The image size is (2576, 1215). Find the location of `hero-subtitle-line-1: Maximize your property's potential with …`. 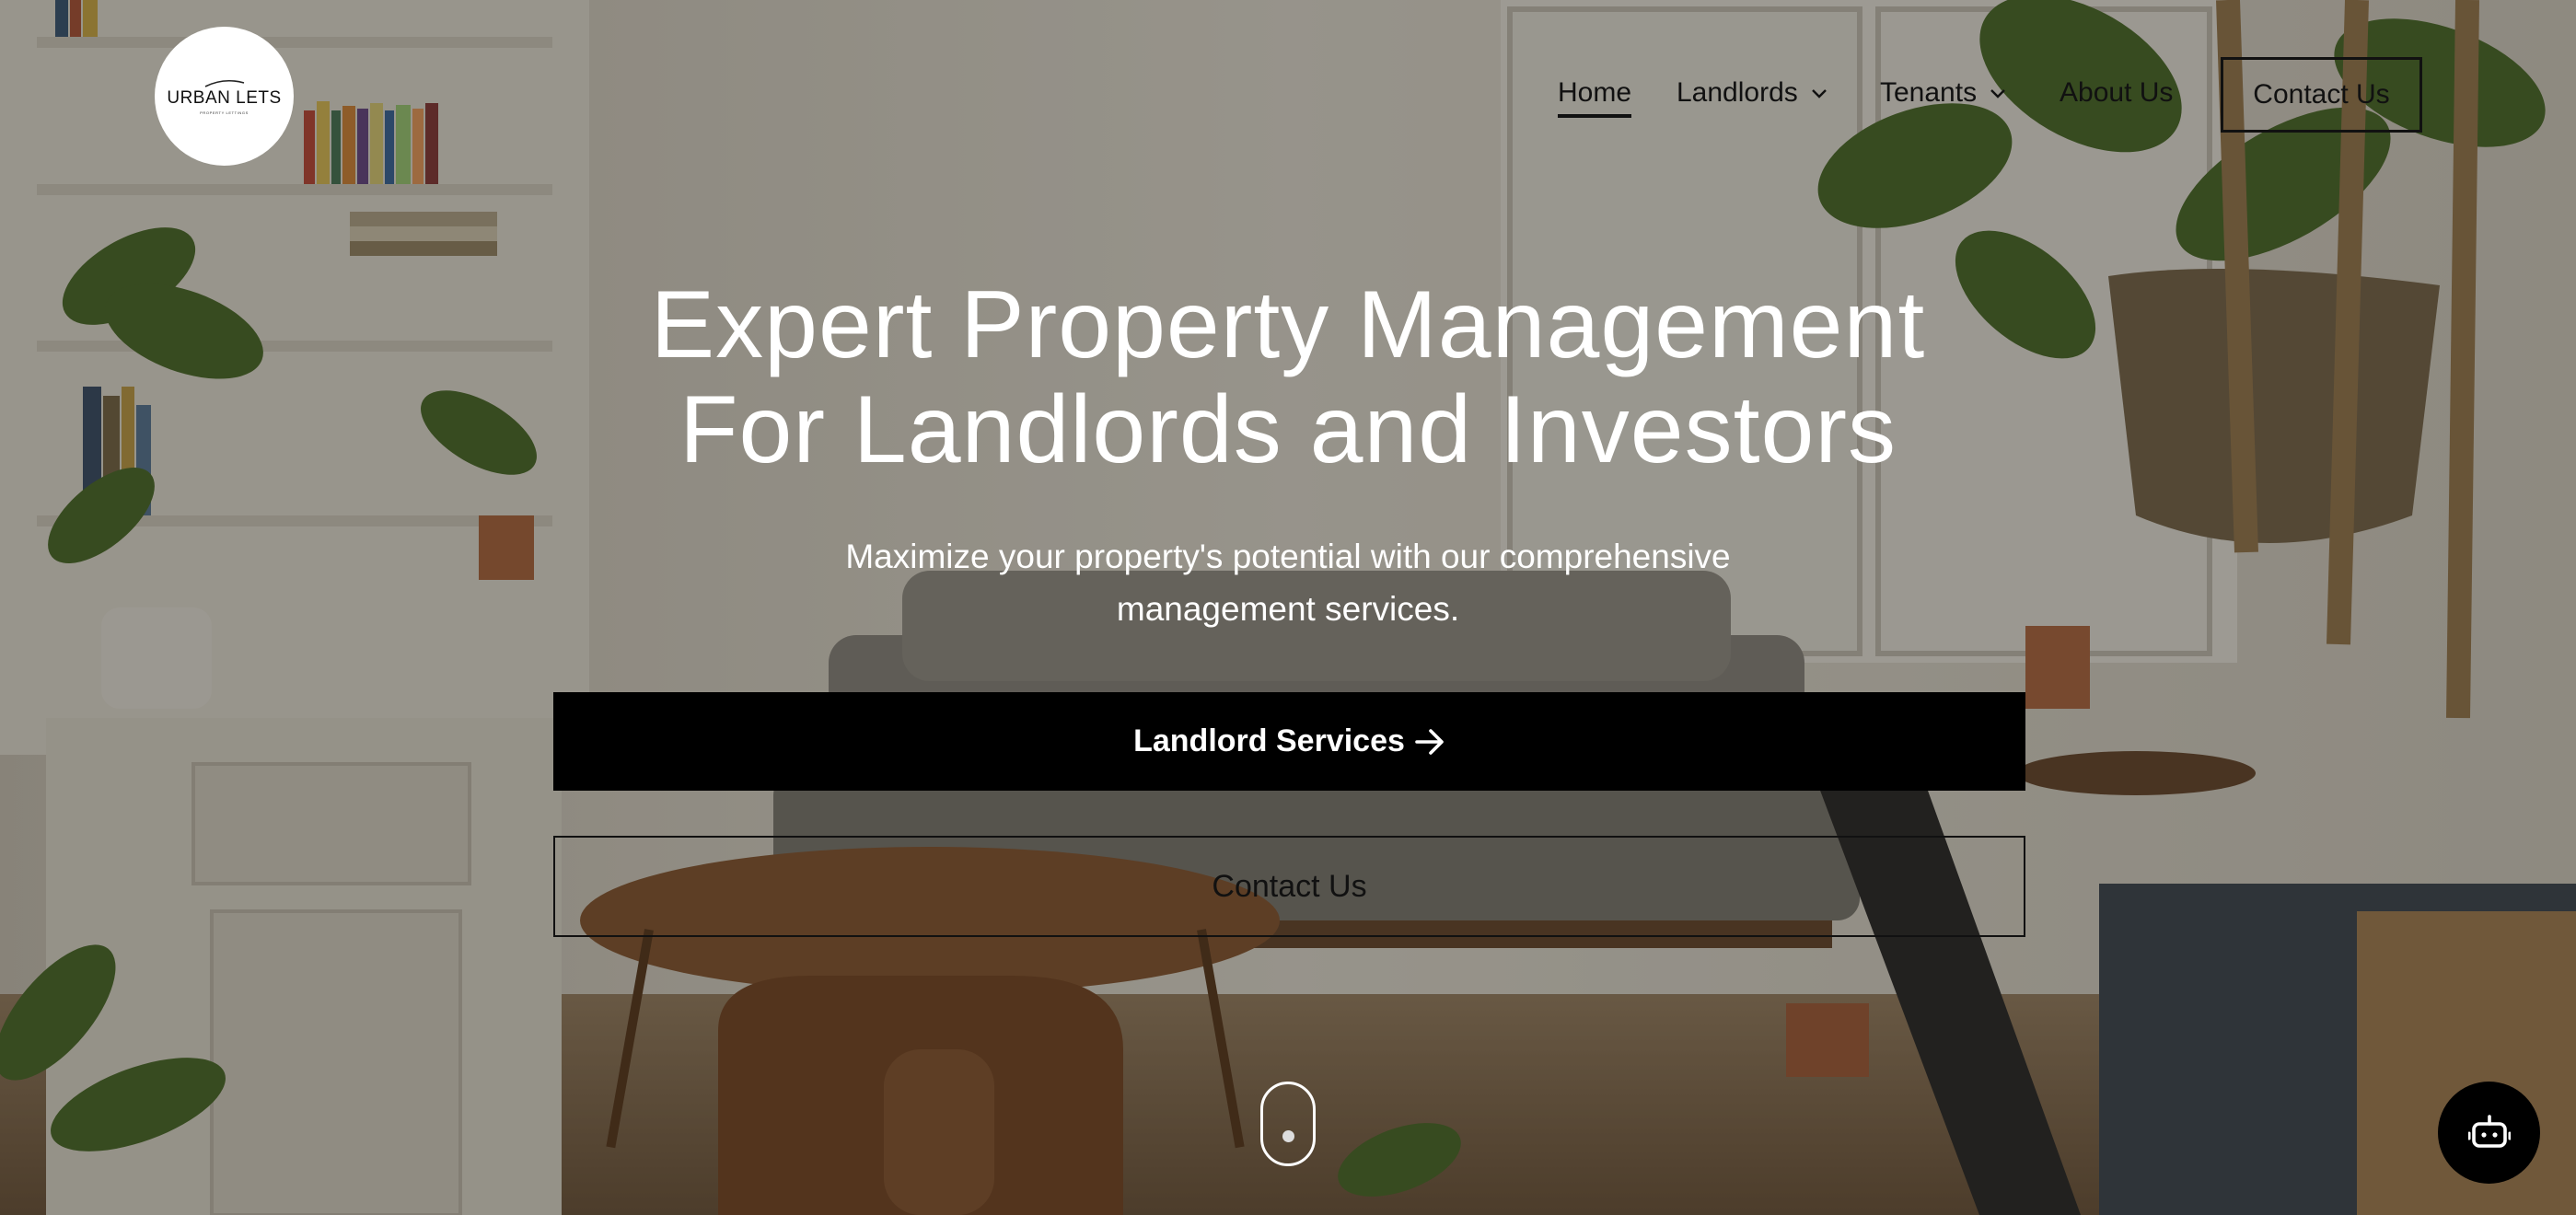

hero-subtitle-line-1: Maximize your property's potential with … is located at coordinates (1288, 556).